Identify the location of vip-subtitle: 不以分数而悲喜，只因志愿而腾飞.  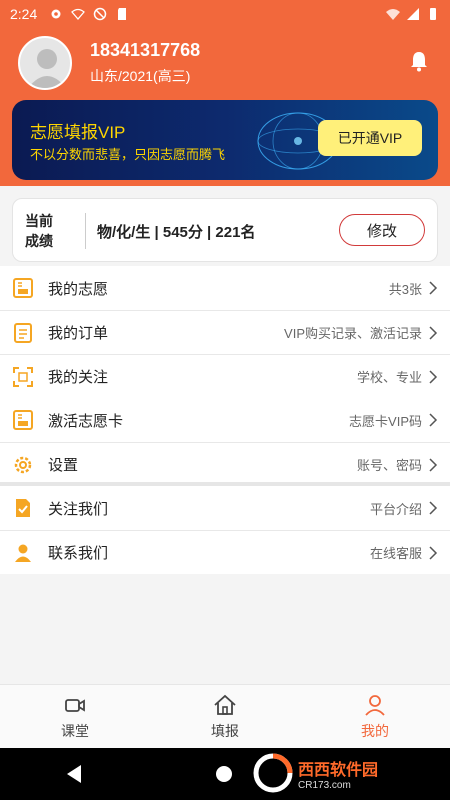
(128, 154).